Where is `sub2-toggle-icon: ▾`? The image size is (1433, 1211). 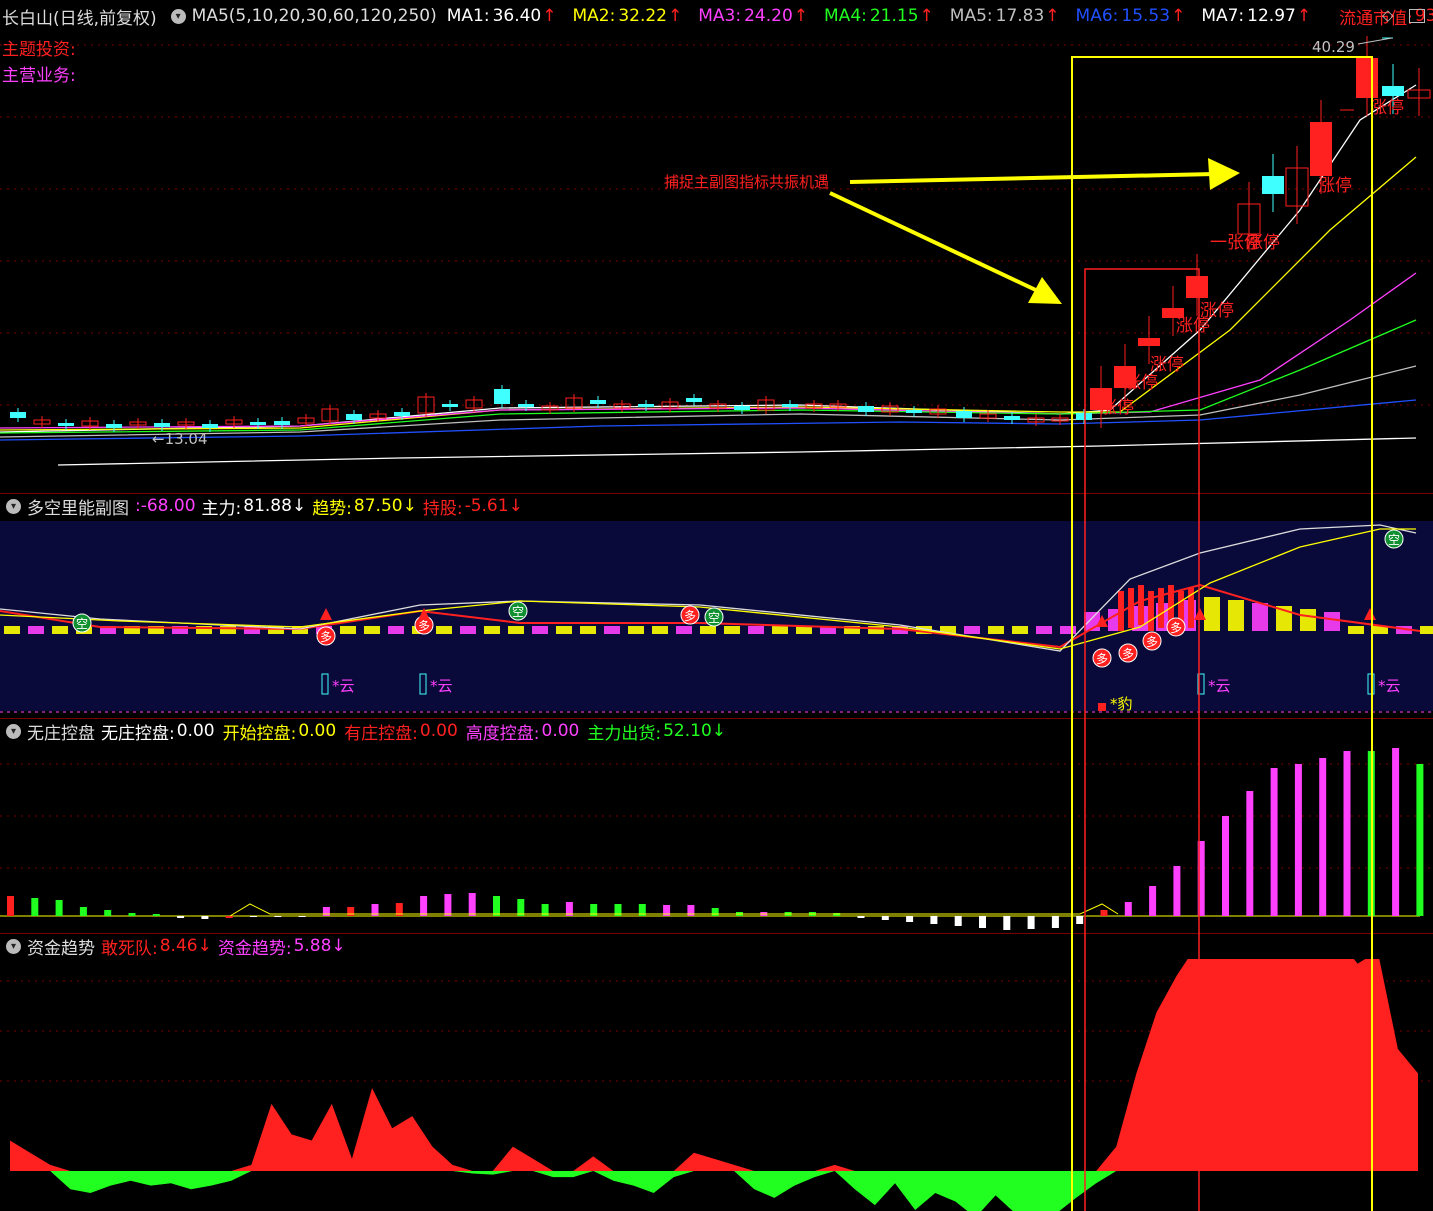
sub2-toggle-icon: ▾ is located at coordinates (13, 731).